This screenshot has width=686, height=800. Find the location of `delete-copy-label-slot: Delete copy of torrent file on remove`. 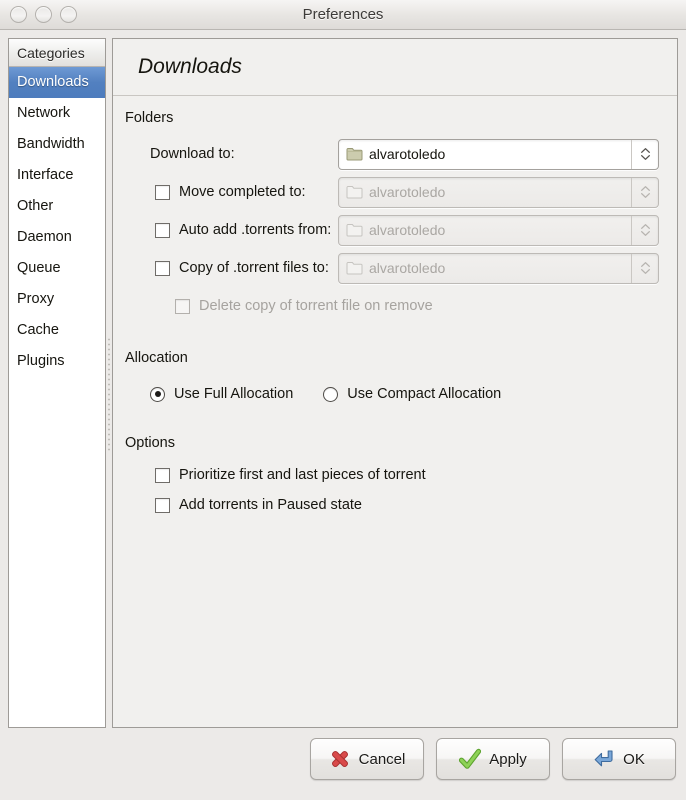

delete-copy-label-slot: Delete copy of torrent file on remove is located at coordinates (279, 306).